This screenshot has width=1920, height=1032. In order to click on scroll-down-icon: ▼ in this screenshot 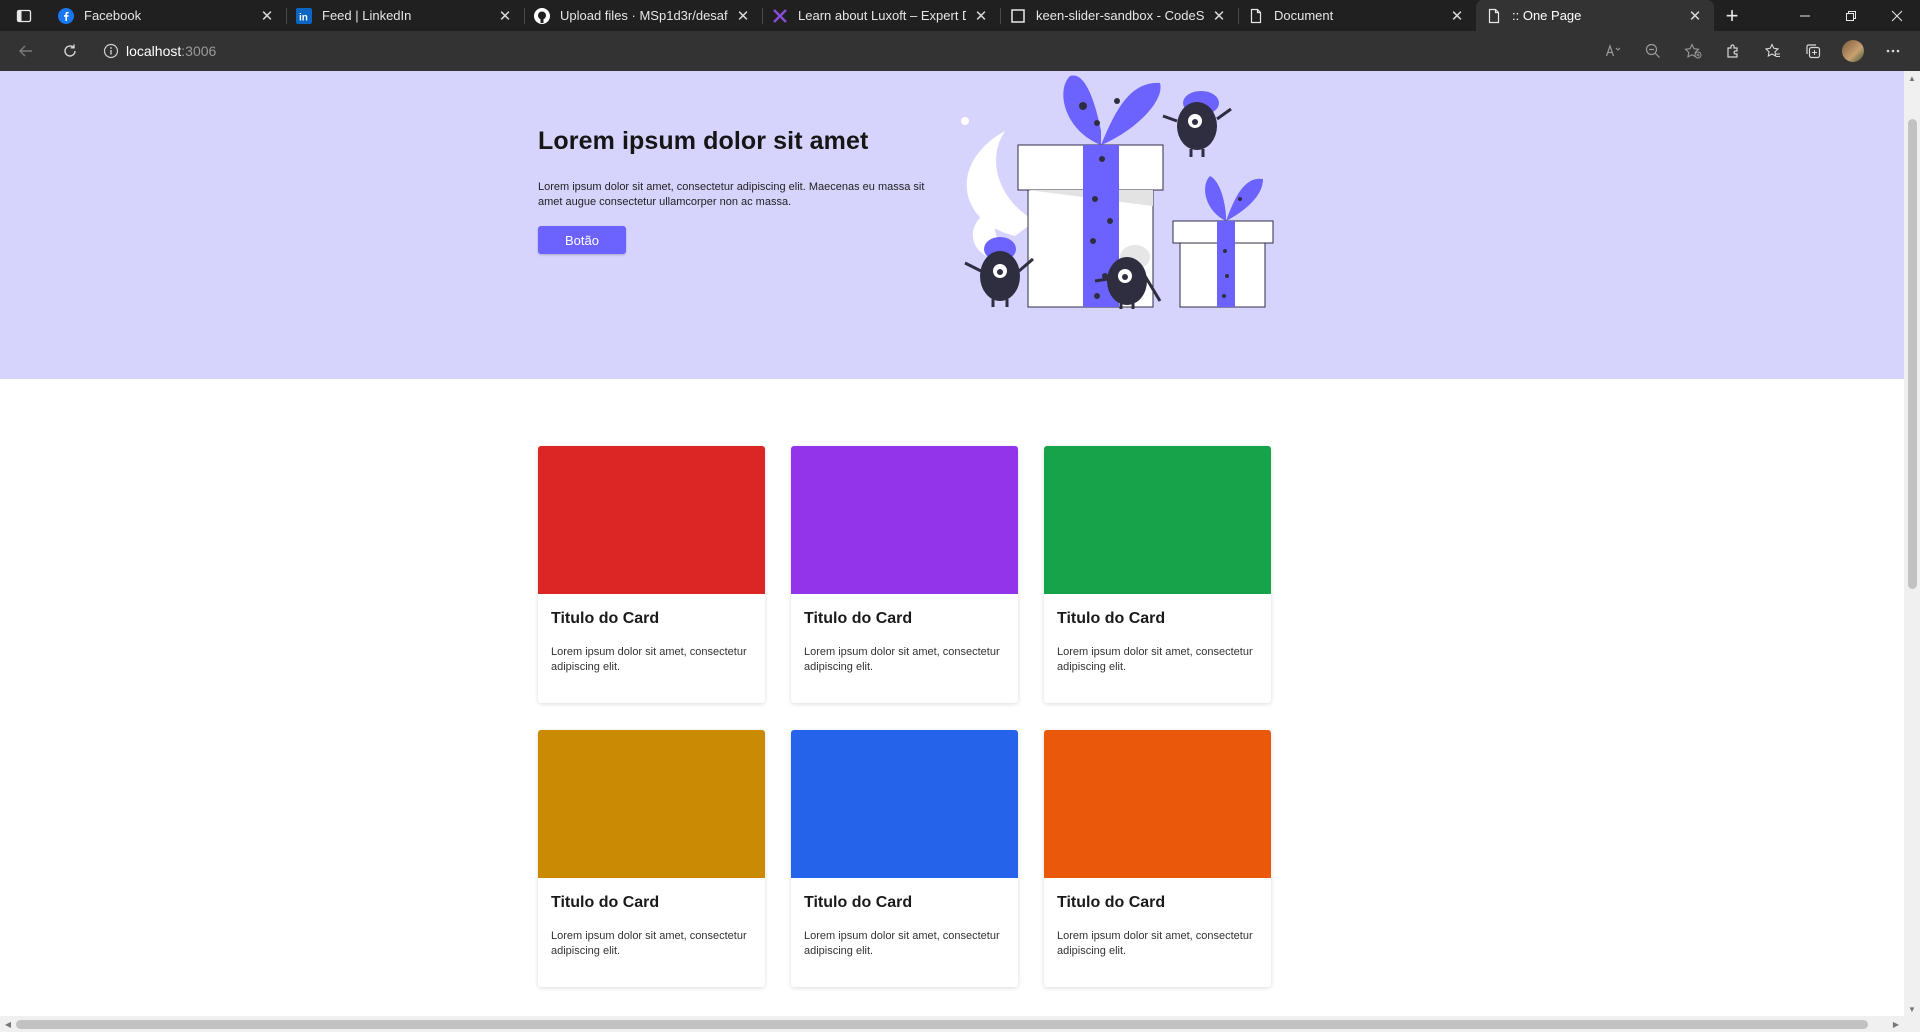, I will do `click(1912, 1009)`.